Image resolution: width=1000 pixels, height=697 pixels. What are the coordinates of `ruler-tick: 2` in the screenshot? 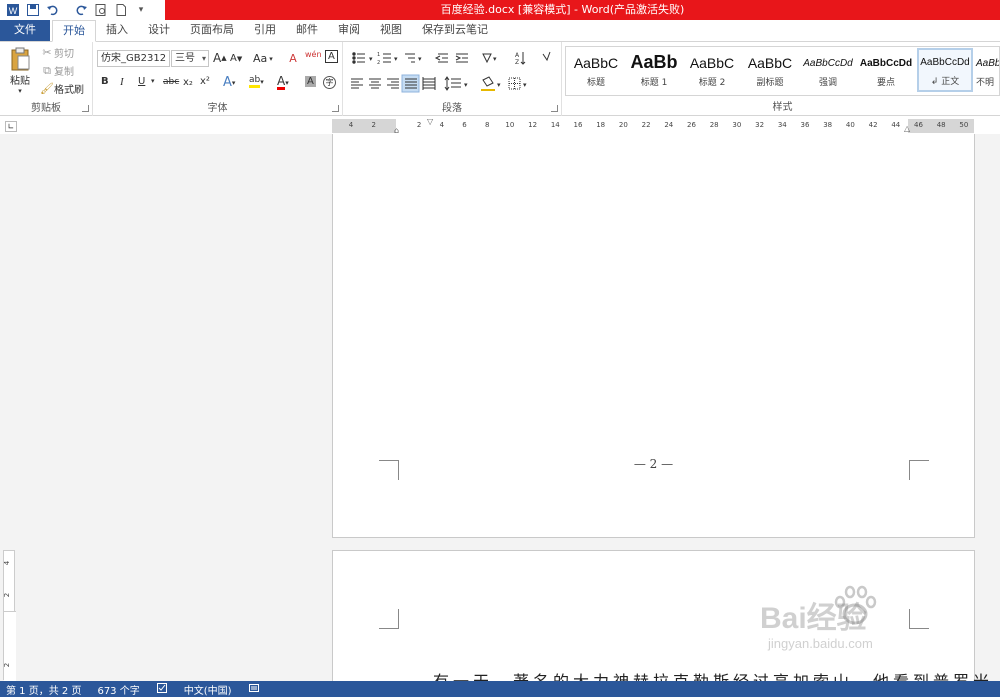 It's located at (419, 125).